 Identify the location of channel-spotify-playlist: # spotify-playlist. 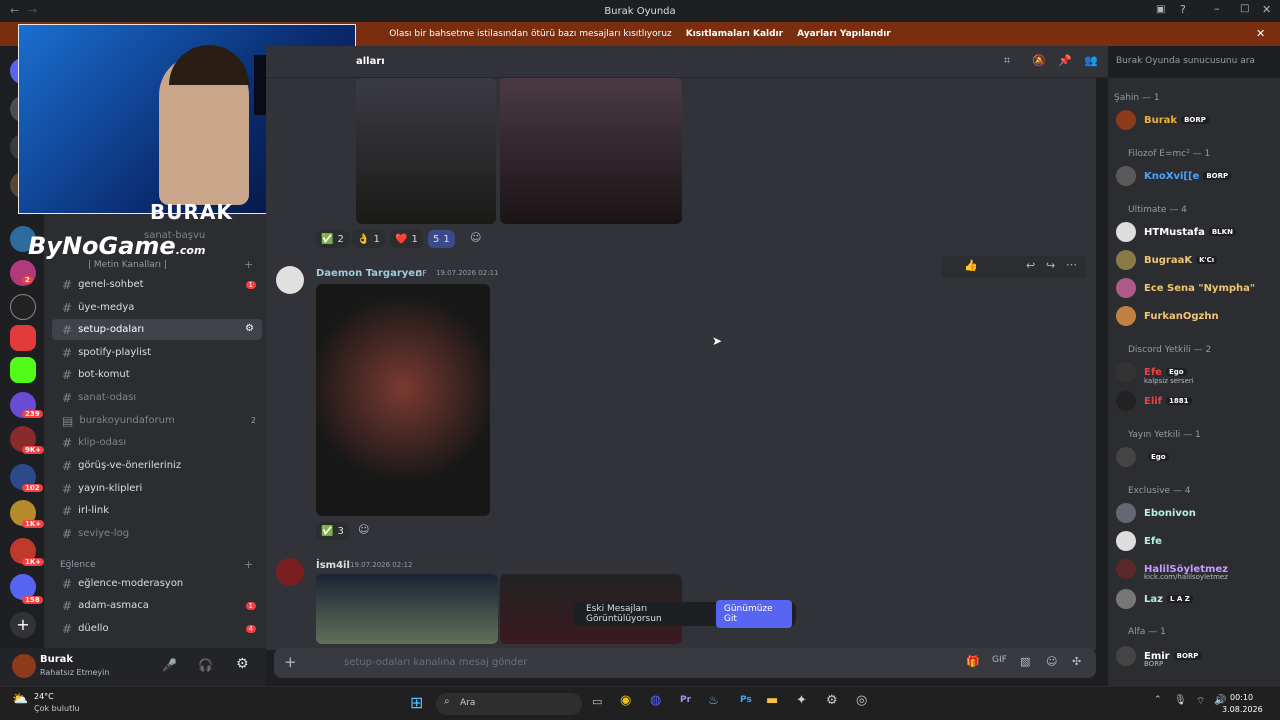
(157, 352).